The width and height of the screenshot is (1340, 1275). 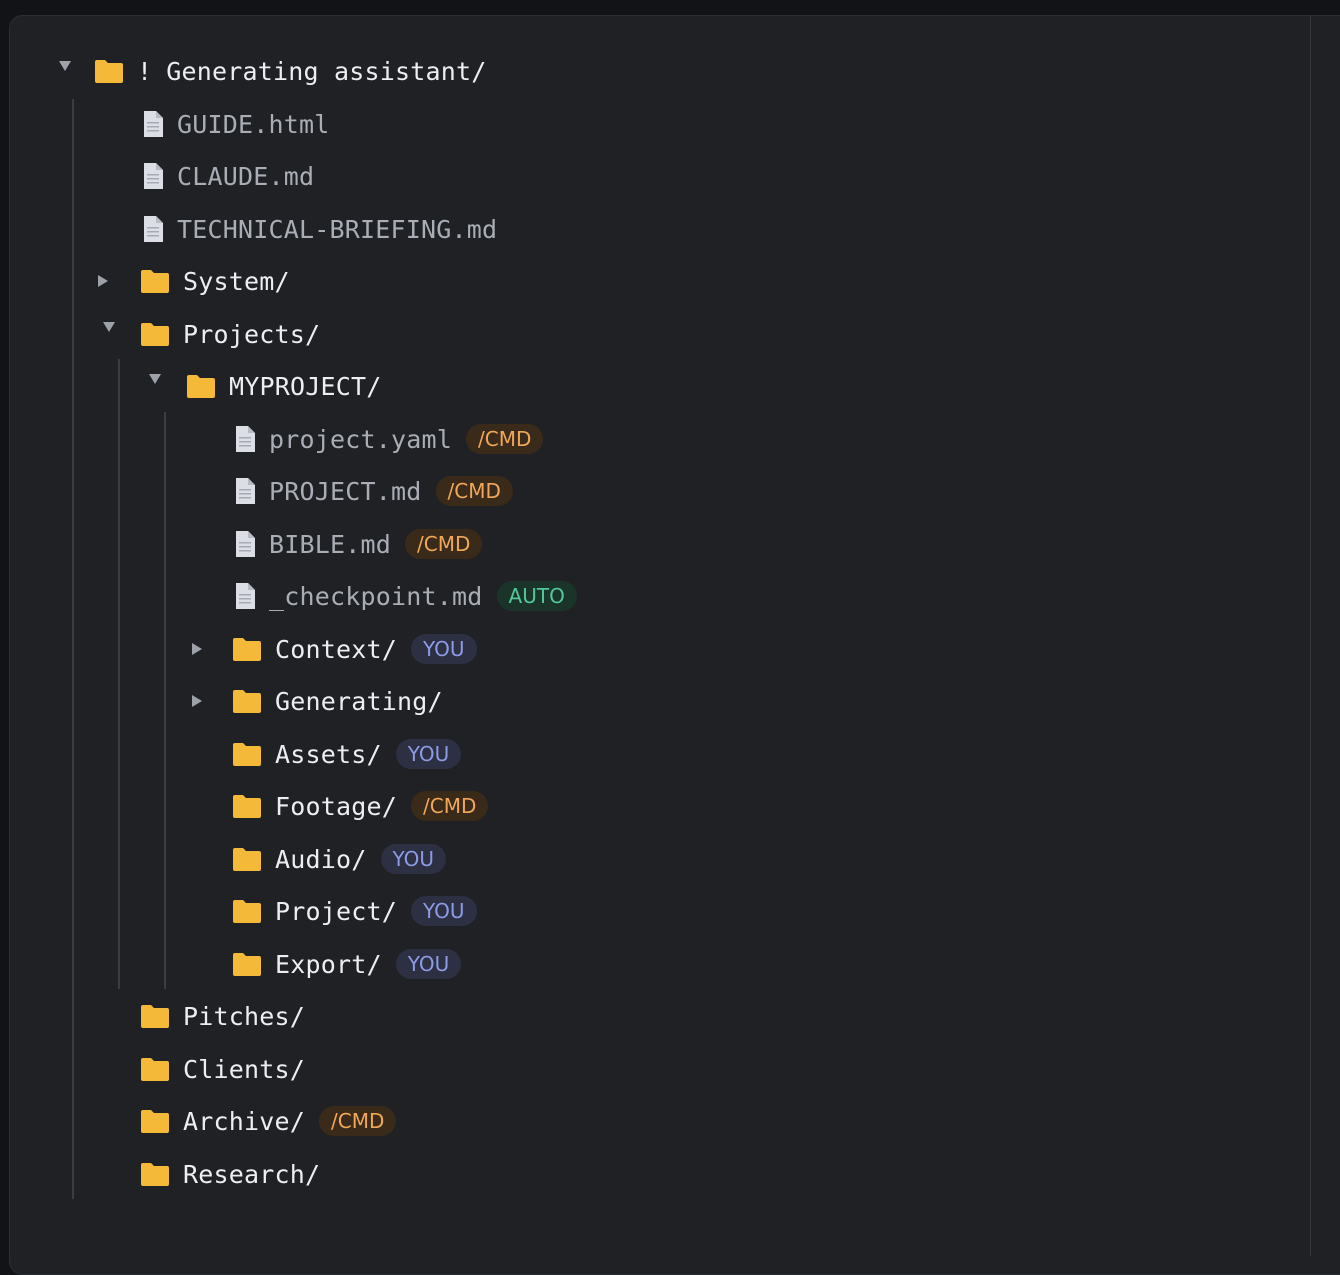 What do you see at coordinates (337, 229) in the screenshot?
I see `file-label: TECHNICAL-BRIEFING.md` at bounding box center [337, 229].